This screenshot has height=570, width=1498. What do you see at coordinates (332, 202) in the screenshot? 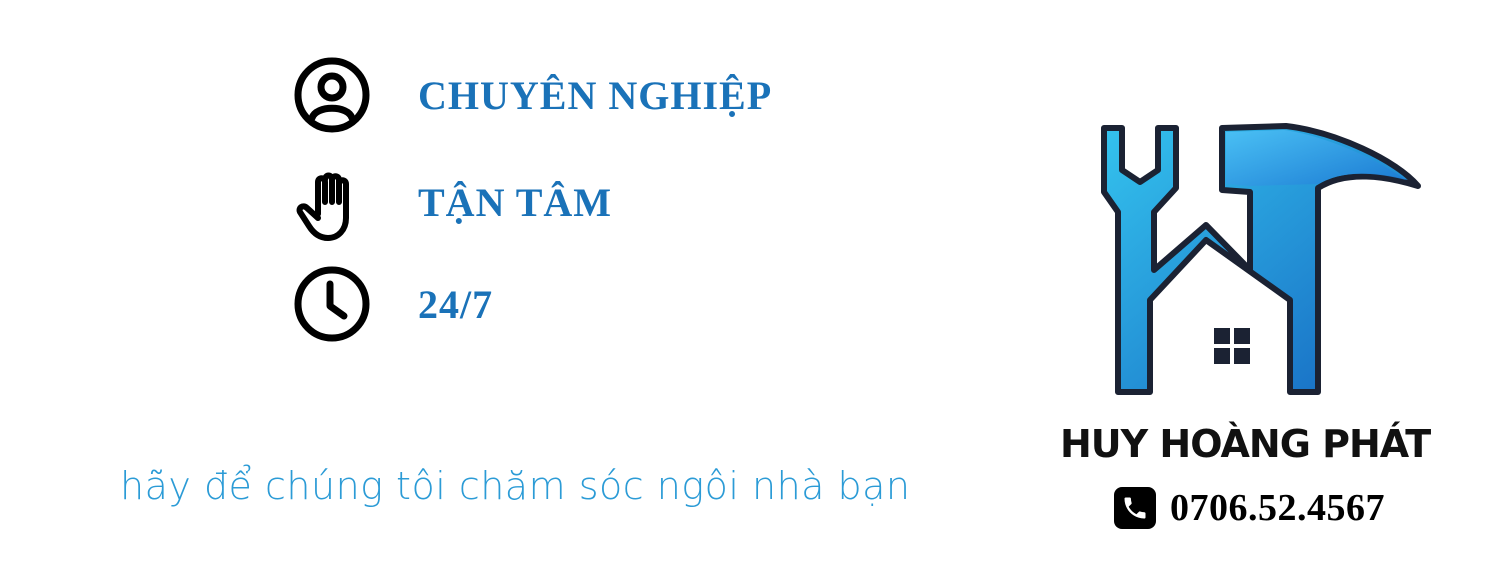
I see `hand-icon` at bounding box center [332, 202].